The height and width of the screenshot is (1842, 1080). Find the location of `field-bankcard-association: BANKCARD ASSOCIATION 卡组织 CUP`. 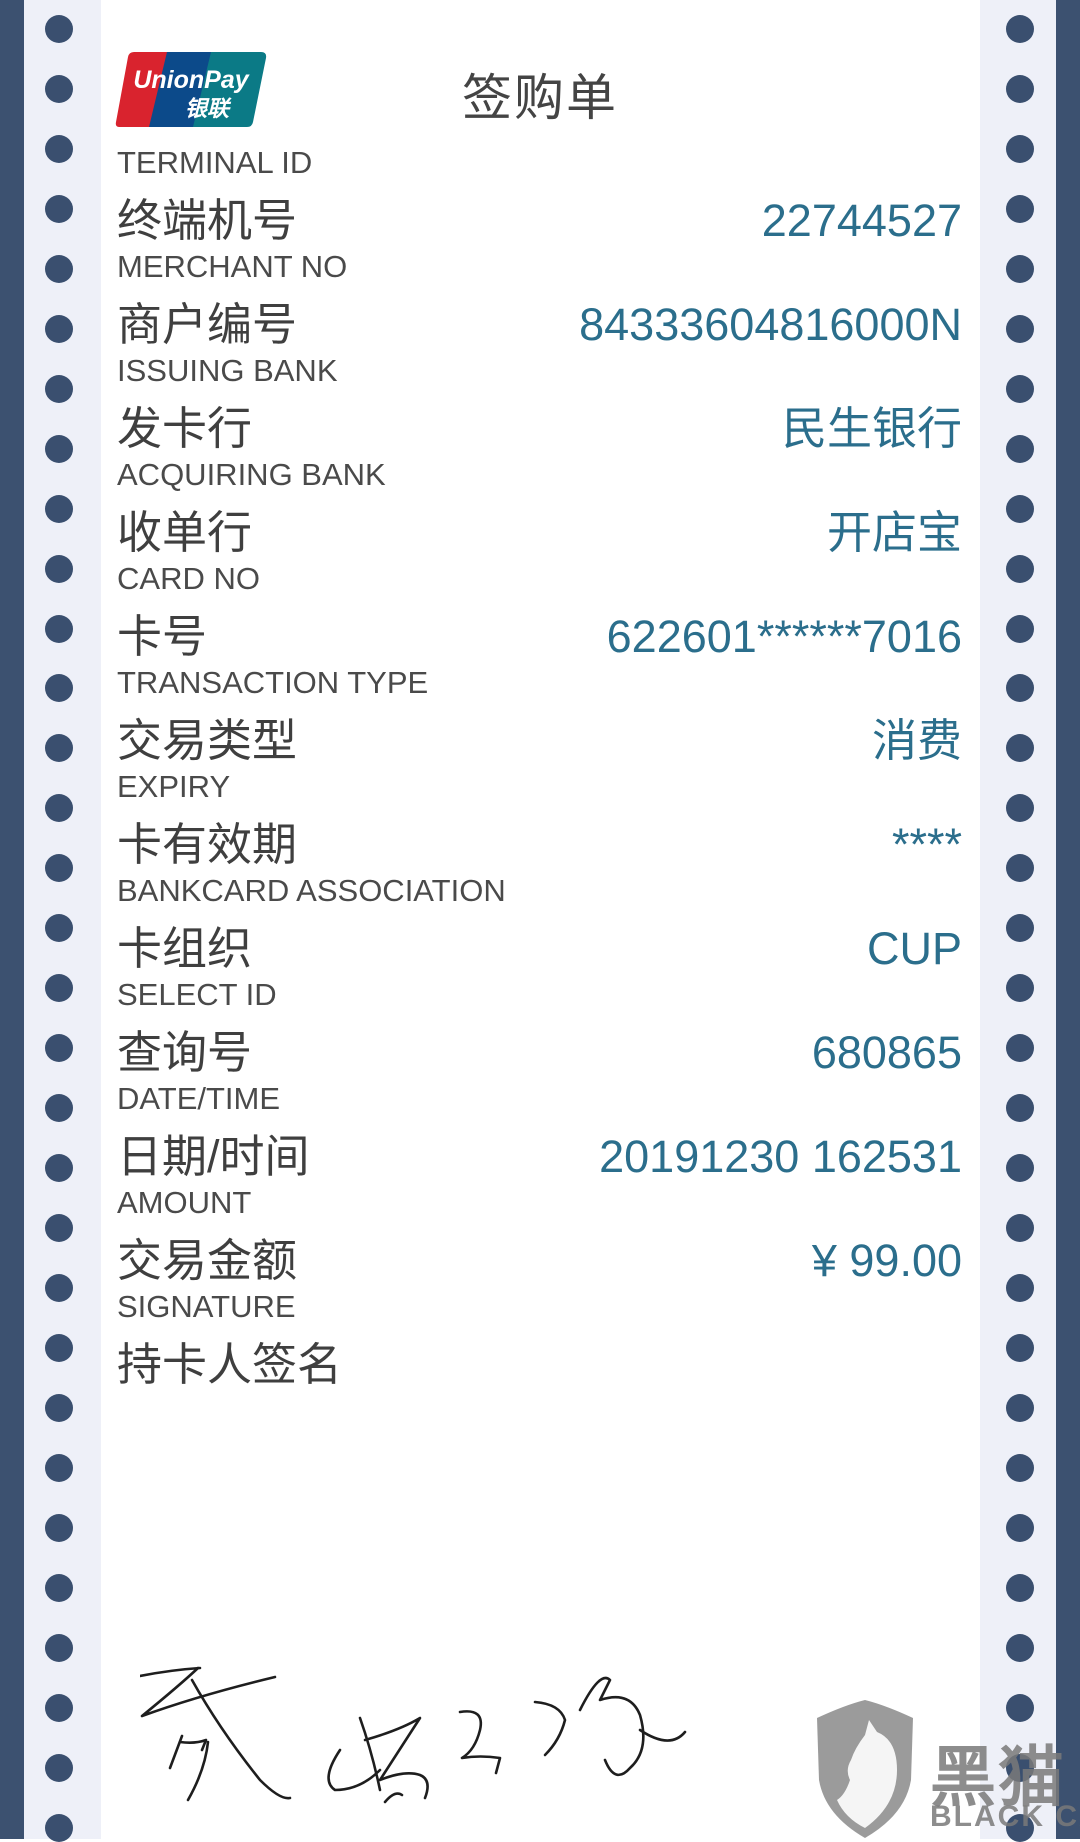

field-bankcard-association: BANKCARD ASSOCIATION 卡组织 CUP is located at coordinates (539, 925).